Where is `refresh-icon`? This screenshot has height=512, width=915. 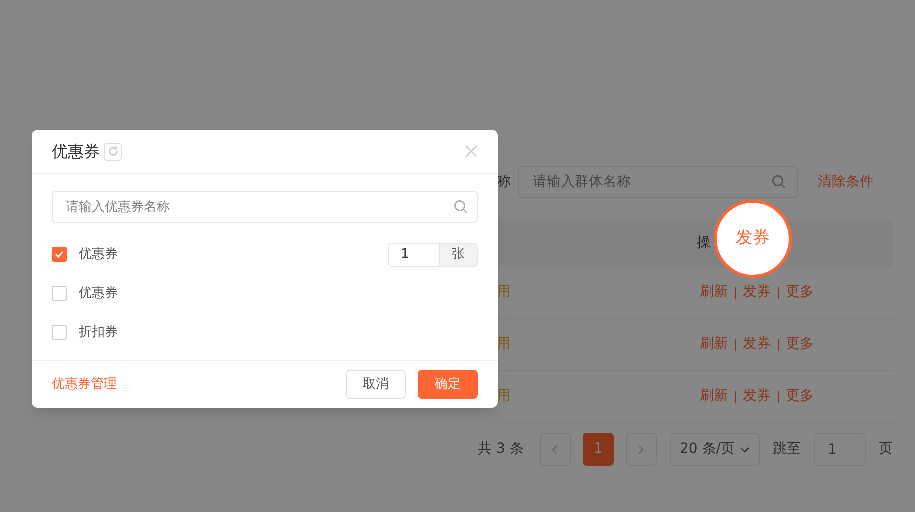
refresh-icon is located at coordinates (113, 151).